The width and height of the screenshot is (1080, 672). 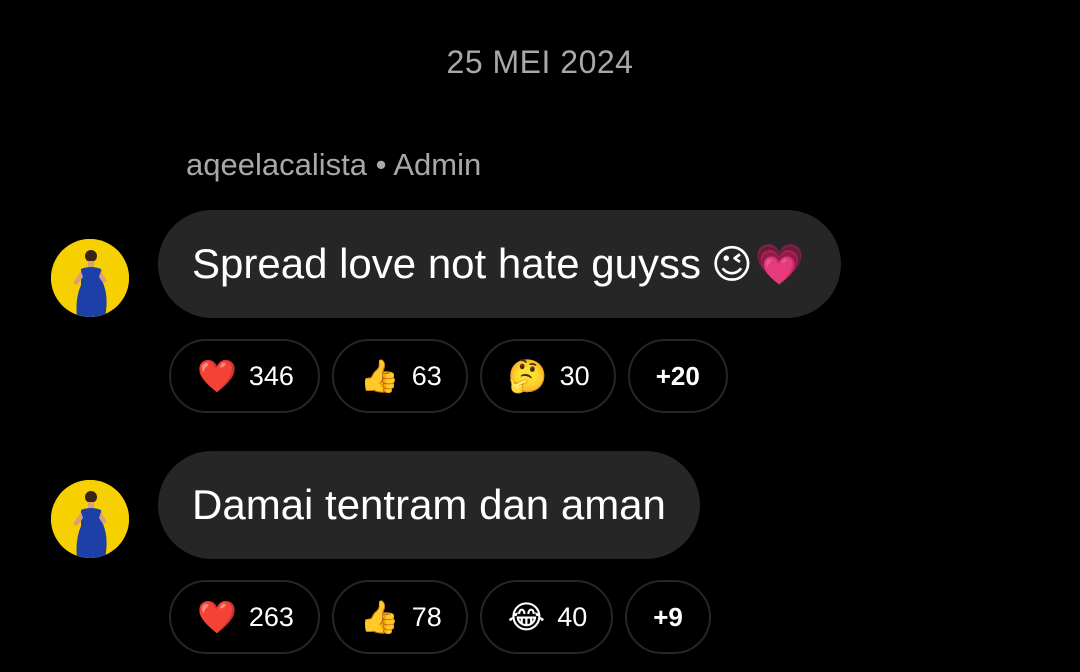 I want to click on reaction-count: 63, so click(x=426, y=375).